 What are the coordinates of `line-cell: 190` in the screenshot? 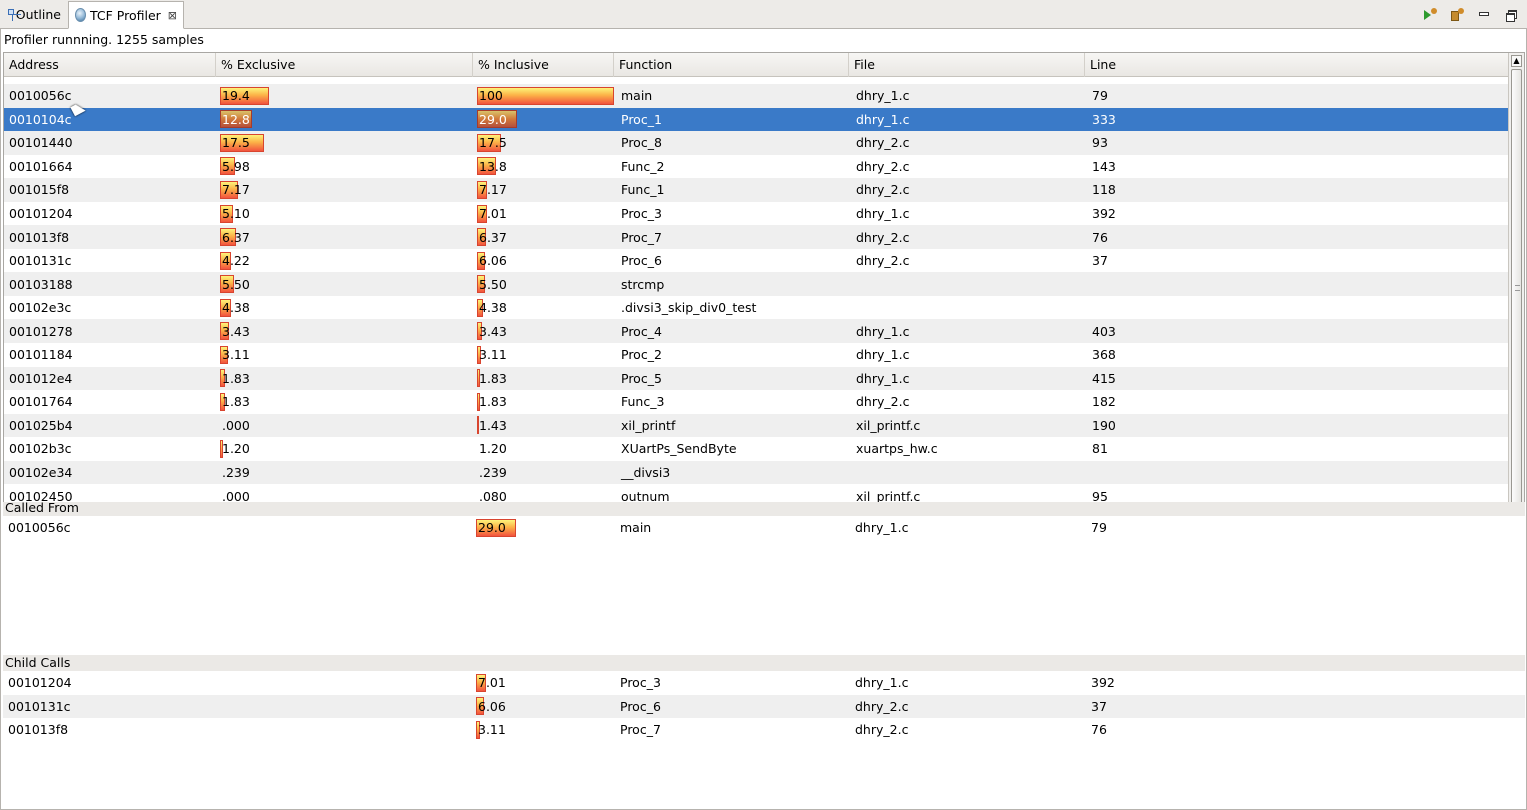 It's located at (1104, 425).